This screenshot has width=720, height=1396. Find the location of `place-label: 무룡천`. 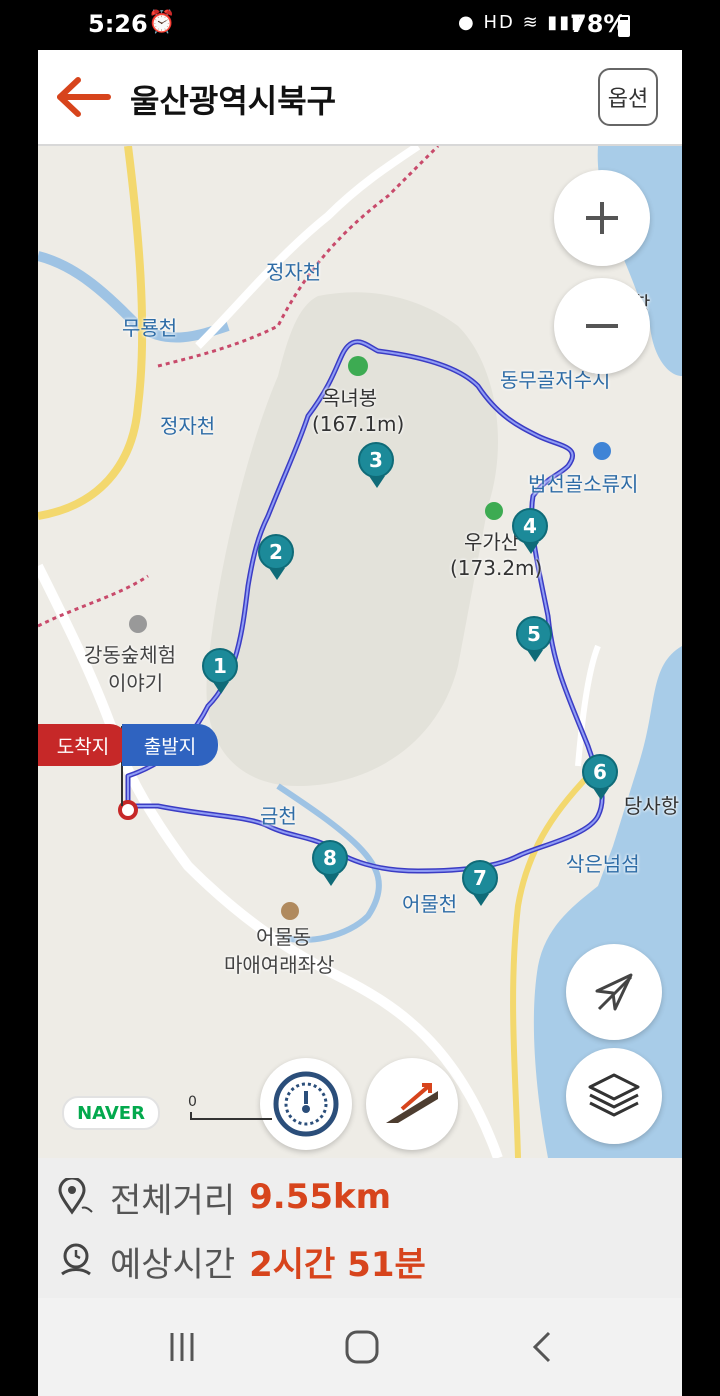

place-label: 무룡천 is located at coordinates (150, 328).